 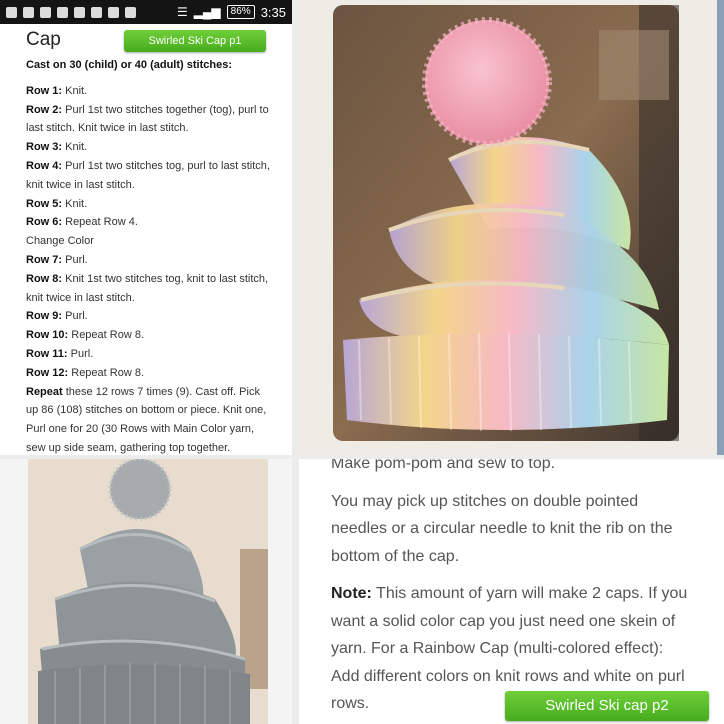 I want to click on status-bar: ☰ ▂▄▆ 86% 3:35, so click(x=146, y=12).